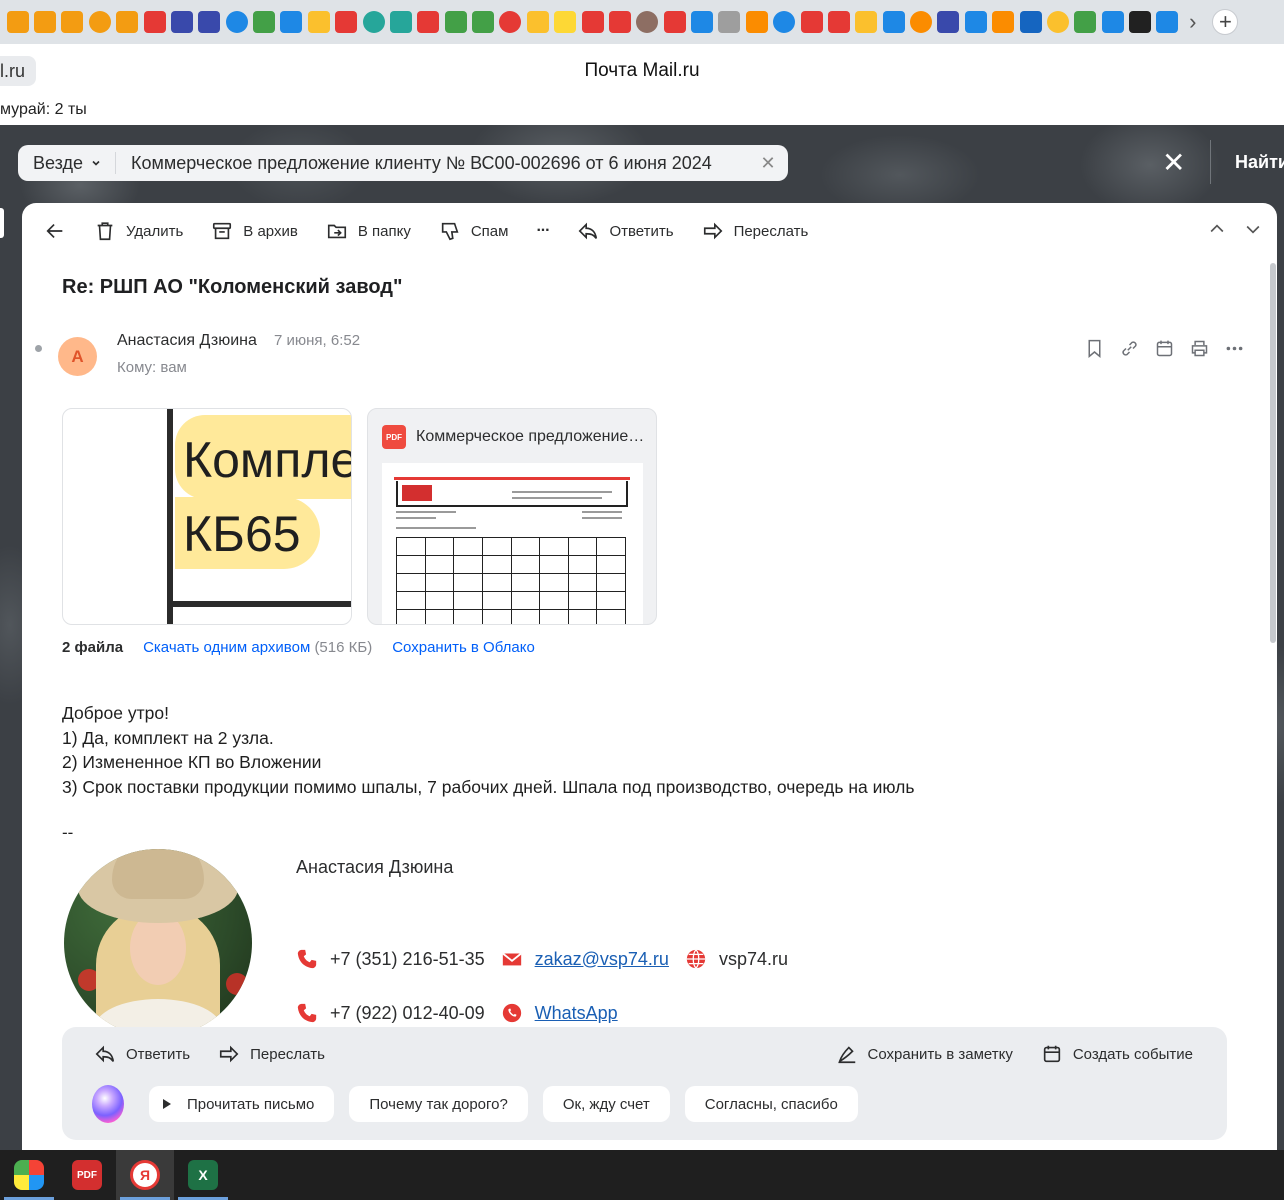 The width and height of the screenshot is (1284, 1200). What do you see at coordinates (158, 1054) in the screenshot?
I see `quick-reply-label: Ответить` at bounding box center [158, 1054].